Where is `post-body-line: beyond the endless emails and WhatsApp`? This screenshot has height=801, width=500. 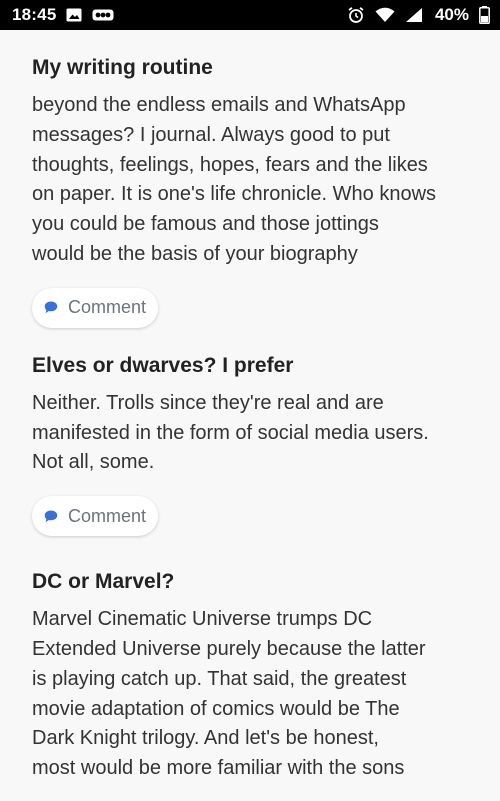 post-body-line: beyond the endless emails and WhatsApp is located at coordinates (219, 105).